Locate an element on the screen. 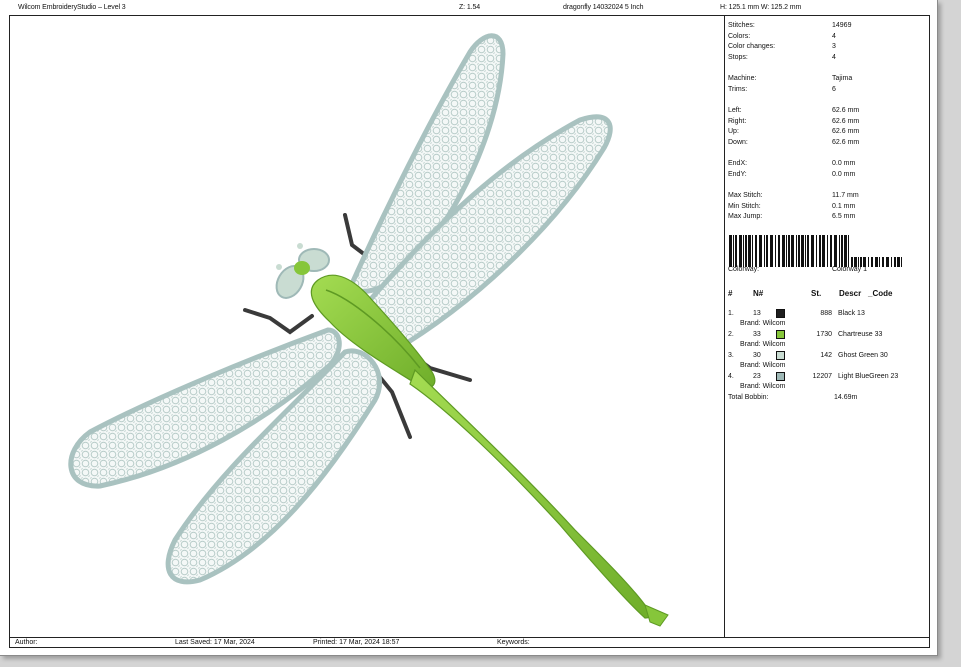 The image size is (961, 667). stat-label: Colors: is located at coordinates (739, 36).